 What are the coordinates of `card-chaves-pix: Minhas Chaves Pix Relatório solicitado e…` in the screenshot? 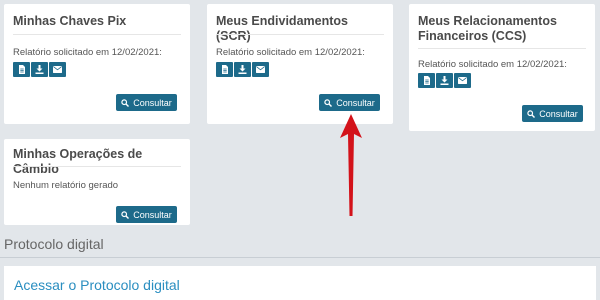 It's located at (97, 64).